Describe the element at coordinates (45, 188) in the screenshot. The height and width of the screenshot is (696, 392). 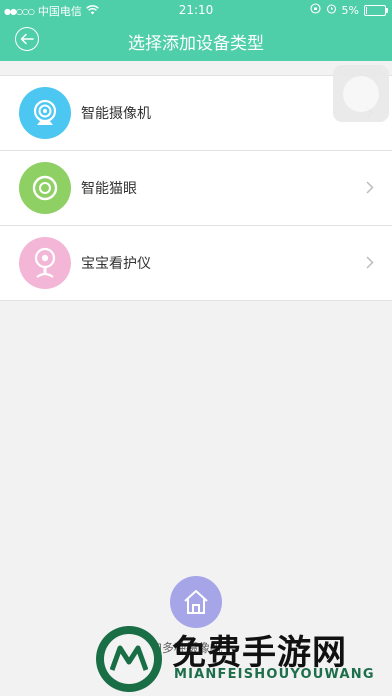
I see `peephole-icon` at that location.